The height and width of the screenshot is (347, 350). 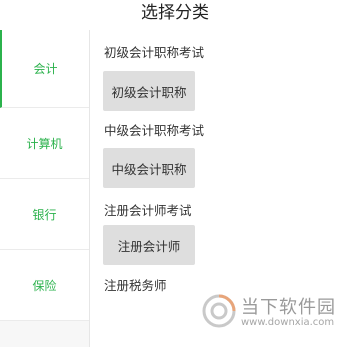 I want to click on category-chip: 初级会计职称, so click(x=149, y=91).